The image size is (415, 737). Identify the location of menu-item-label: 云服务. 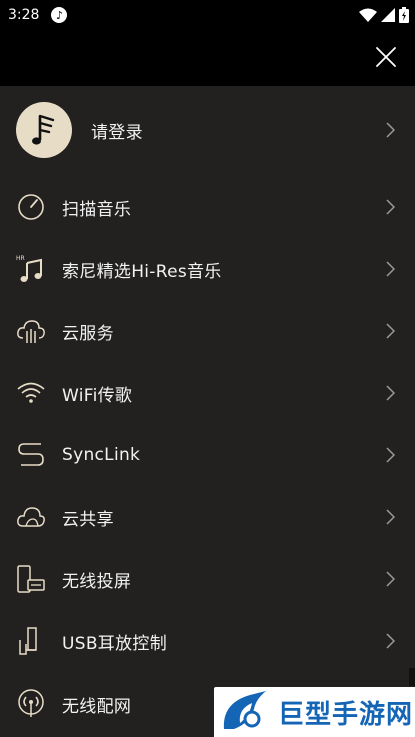
(88, 333).